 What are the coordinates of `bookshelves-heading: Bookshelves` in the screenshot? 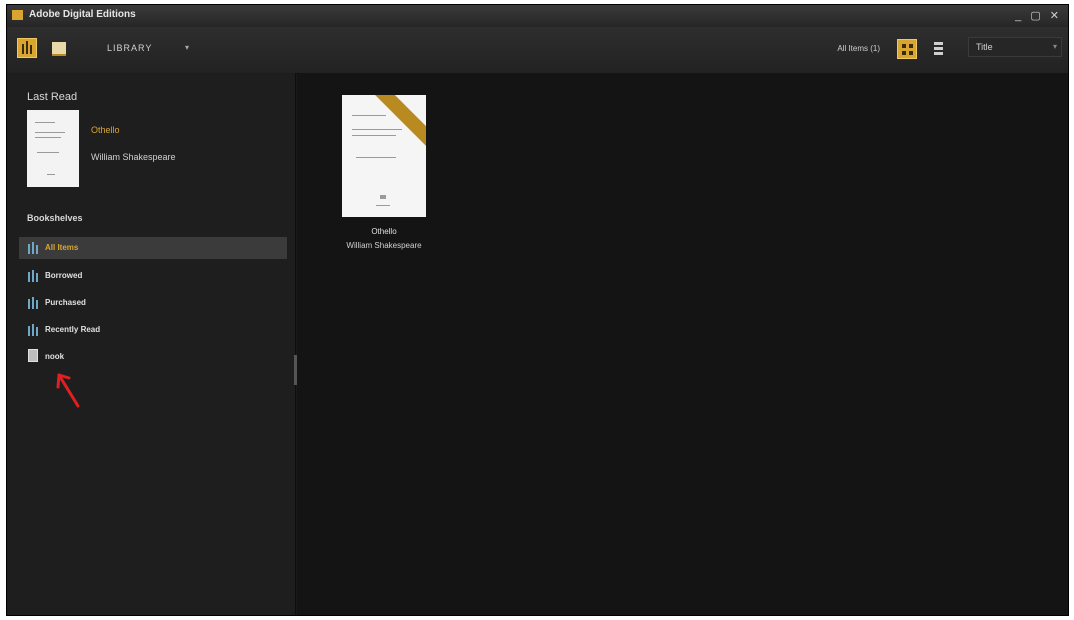 It's located at (55, 218).